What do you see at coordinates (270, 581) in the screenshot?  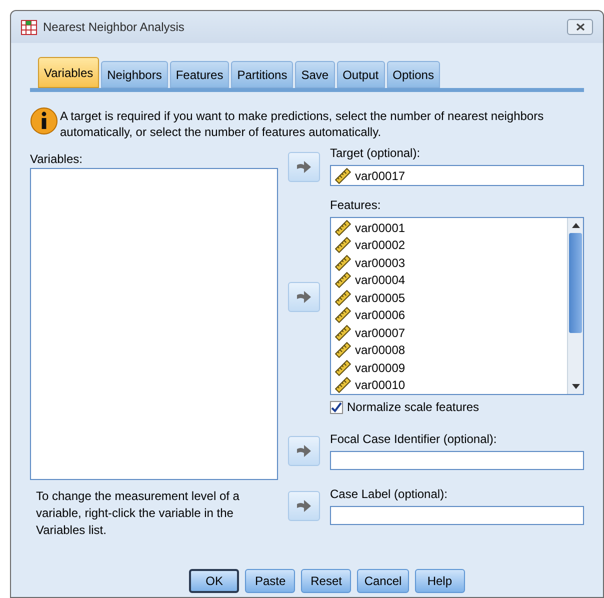 I see `dialog-button: Paste` at bounding box center [270, 581].